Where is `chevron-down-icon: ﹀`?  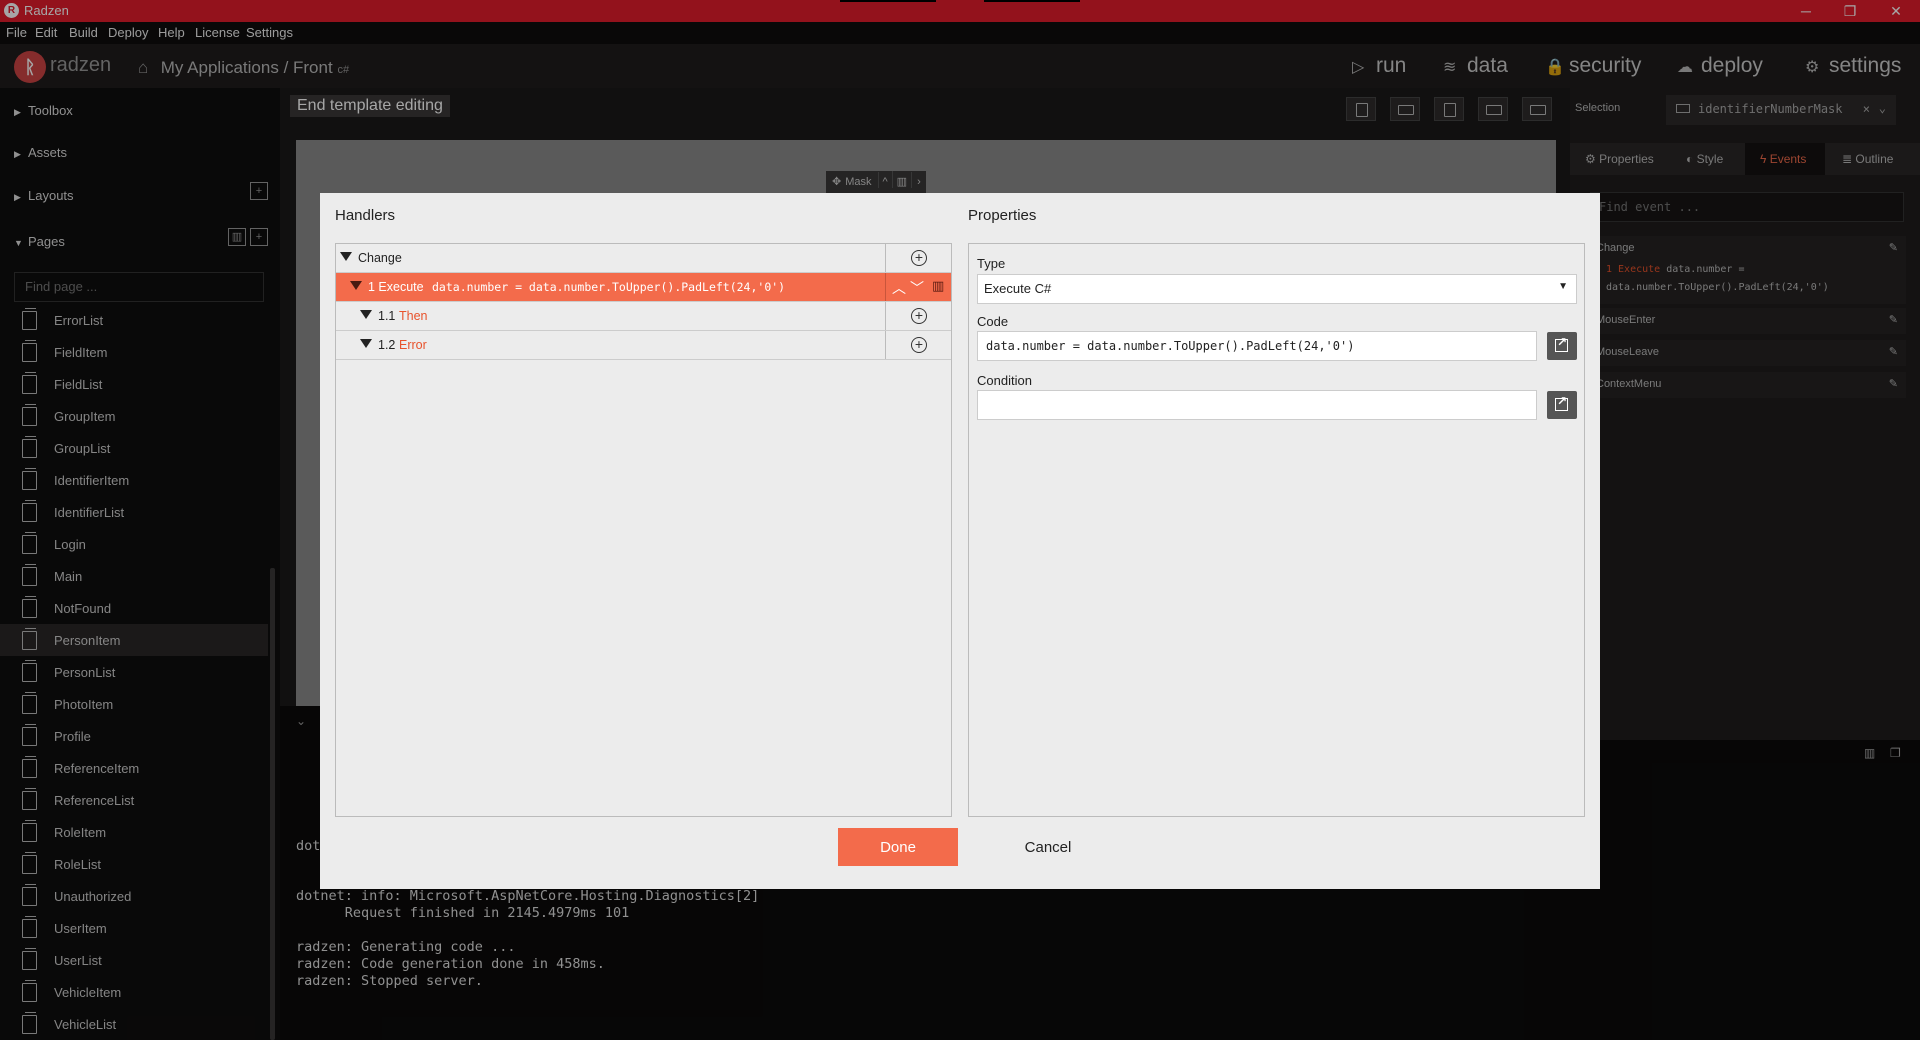
chevron-down-icon: ﹀ is located at coordinates (917, 288).